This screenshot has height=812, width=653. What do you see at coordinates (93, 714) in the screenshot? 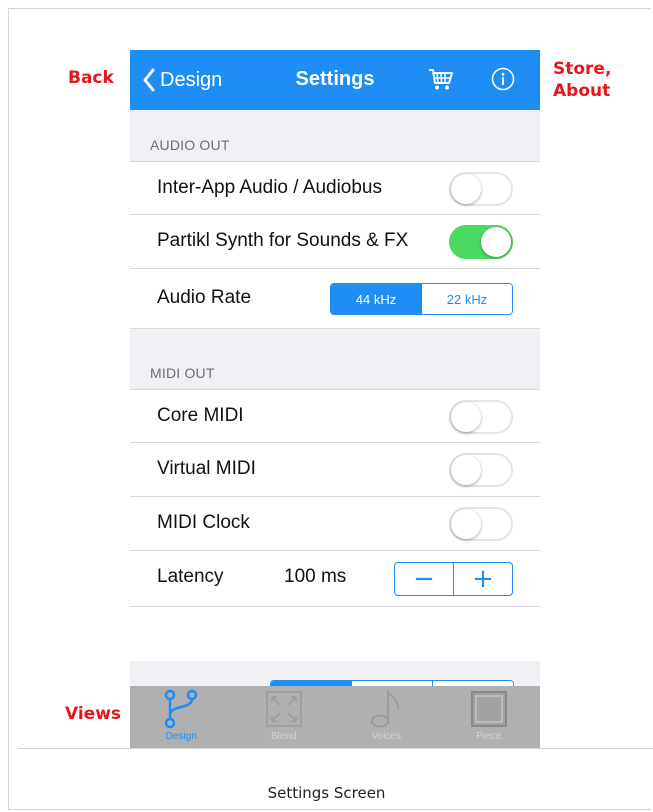
I see `annotation-views: Views` at bounding box center [93, 714].